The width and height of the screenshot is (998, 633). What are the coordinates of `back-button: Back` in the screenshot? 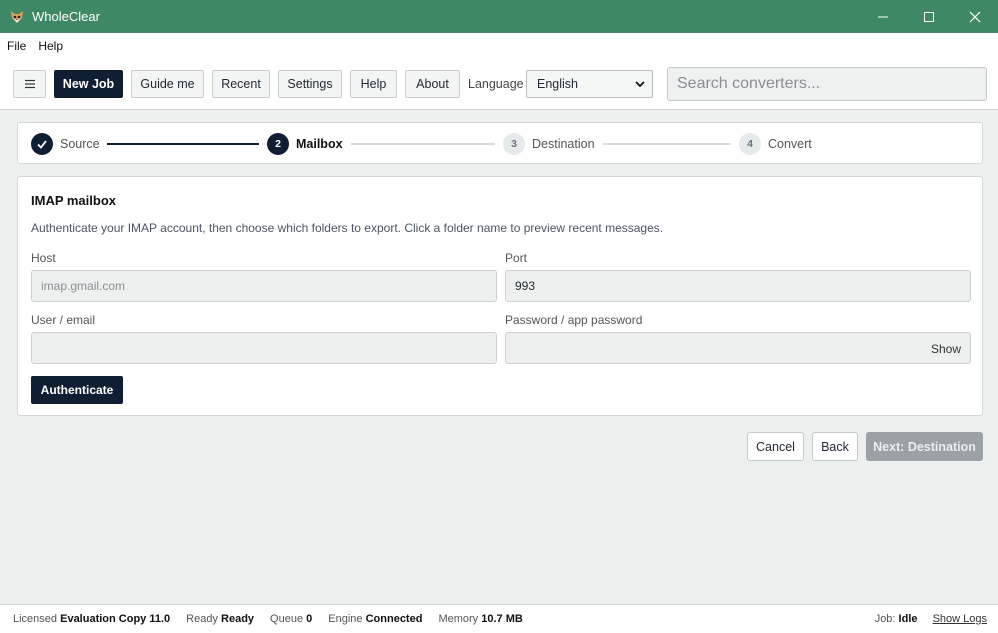 It's located at (835, 446).